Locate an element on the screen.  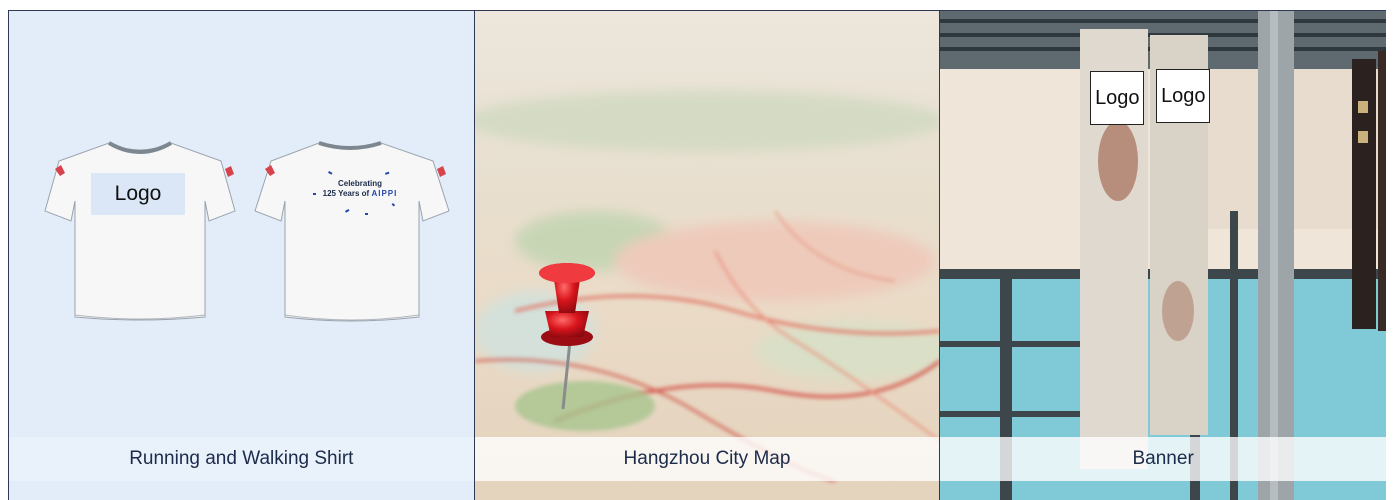
shirt-logo-placeholder: Logo is located at coordinates (138, 194).